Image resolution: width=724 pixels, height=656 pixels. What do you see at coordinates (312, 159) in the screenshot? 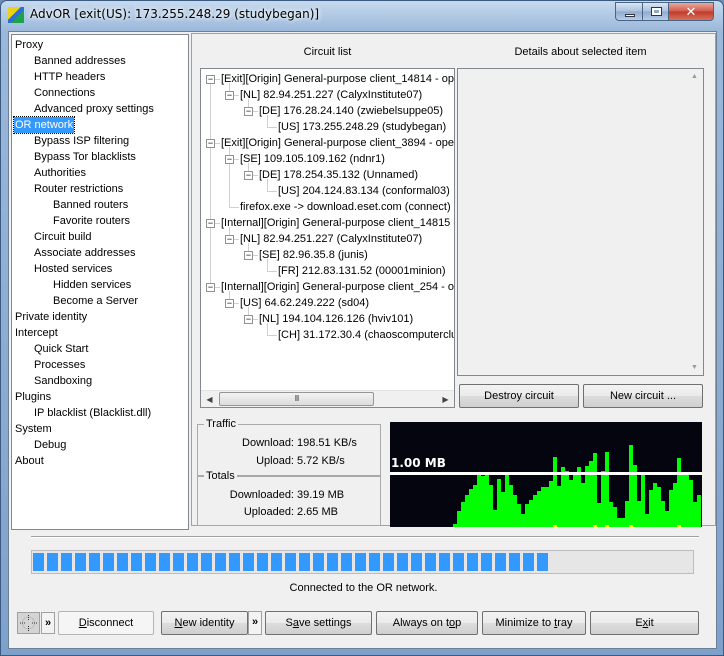
I see `circuit-tree-item: [SE] 109.105.109.162 (ndnr1)` at bounding box center [312, 159].